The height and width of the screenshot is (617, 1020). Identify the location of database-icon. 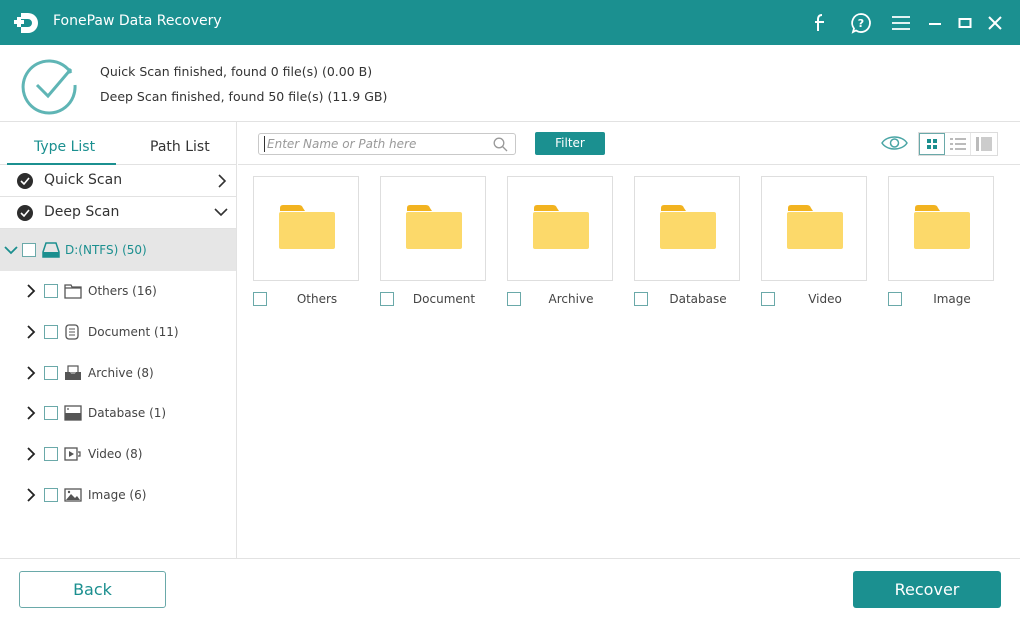
(73, 413).